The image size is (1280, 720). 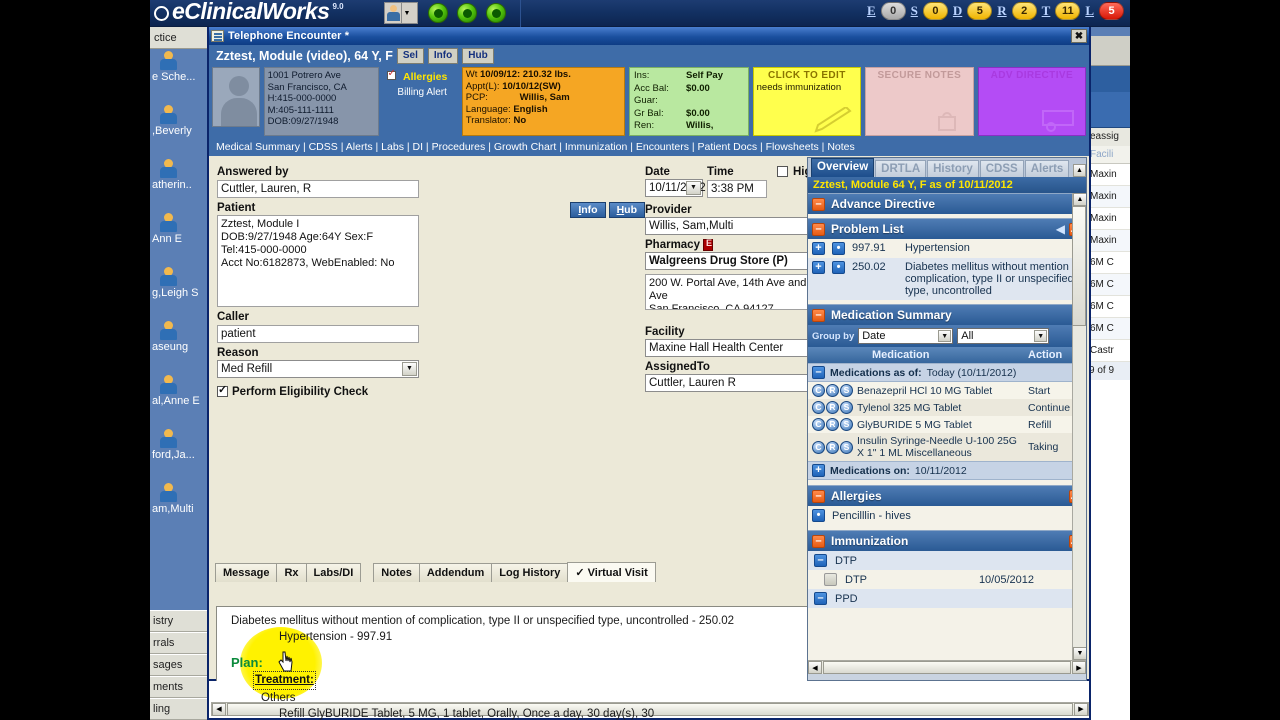 I want to click on overview-tab-history: History, so click(x=953, y=168).